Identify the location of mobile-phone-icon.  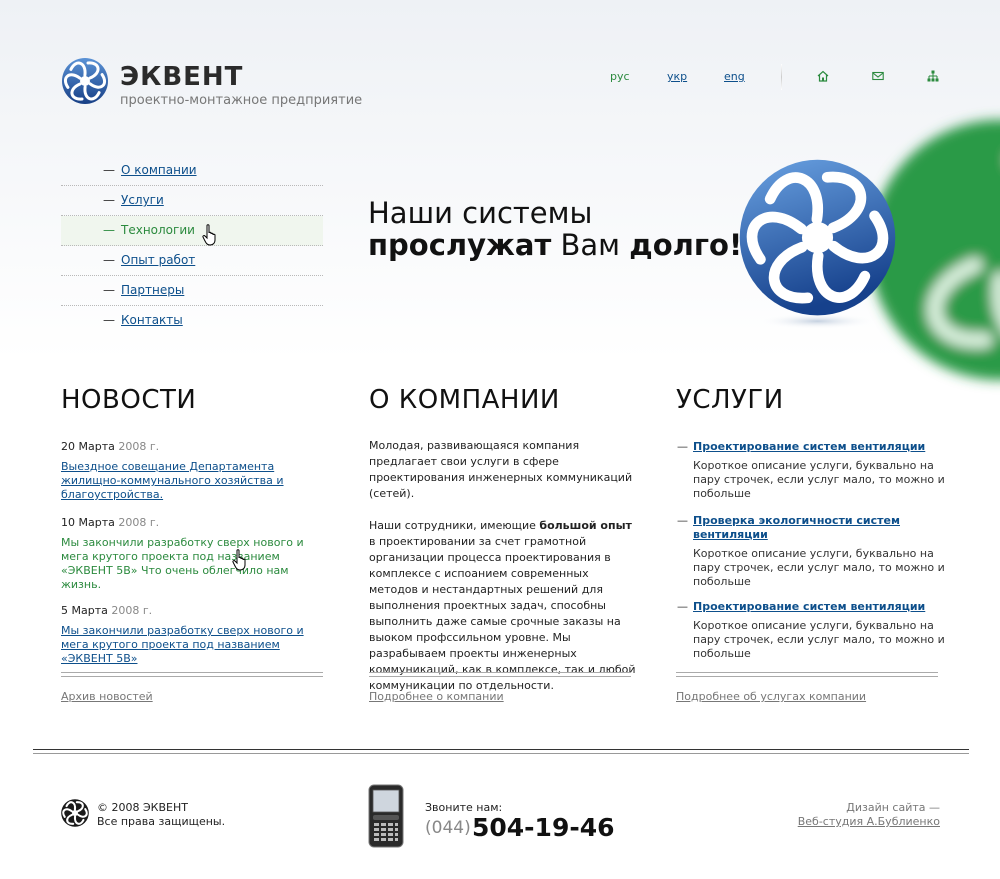
(386, 816).